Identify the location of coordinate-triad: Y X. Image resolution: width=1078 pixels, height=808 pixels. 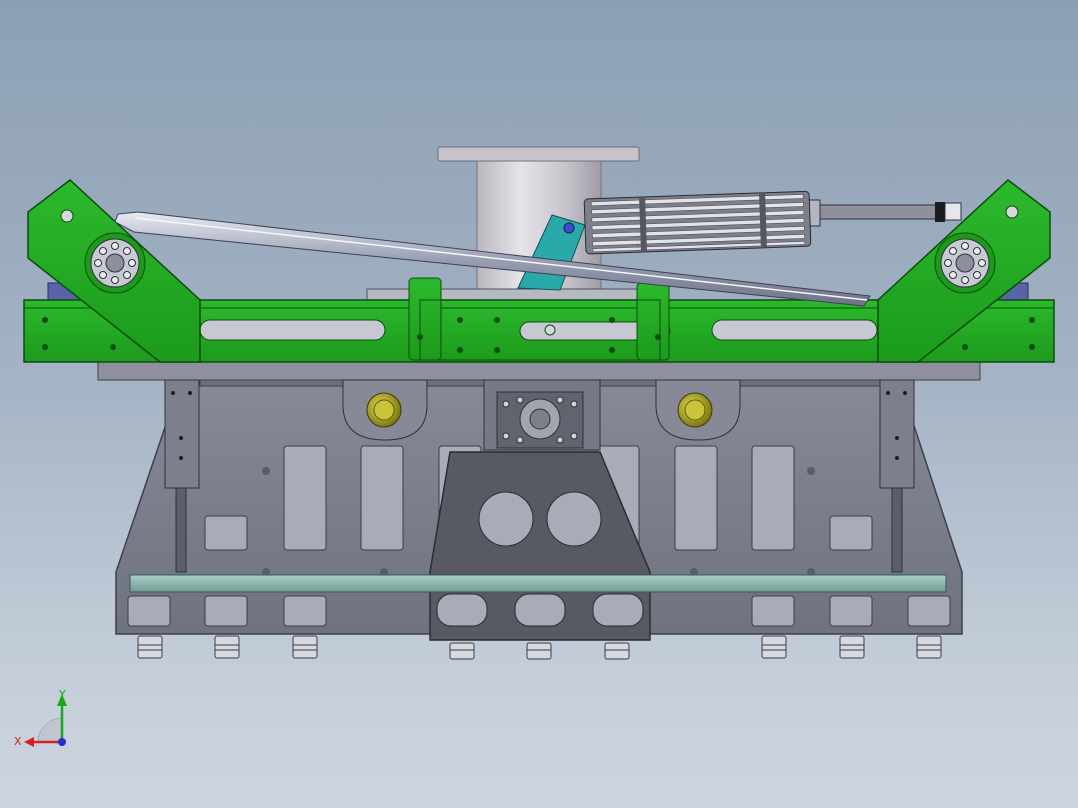
(45, 721).